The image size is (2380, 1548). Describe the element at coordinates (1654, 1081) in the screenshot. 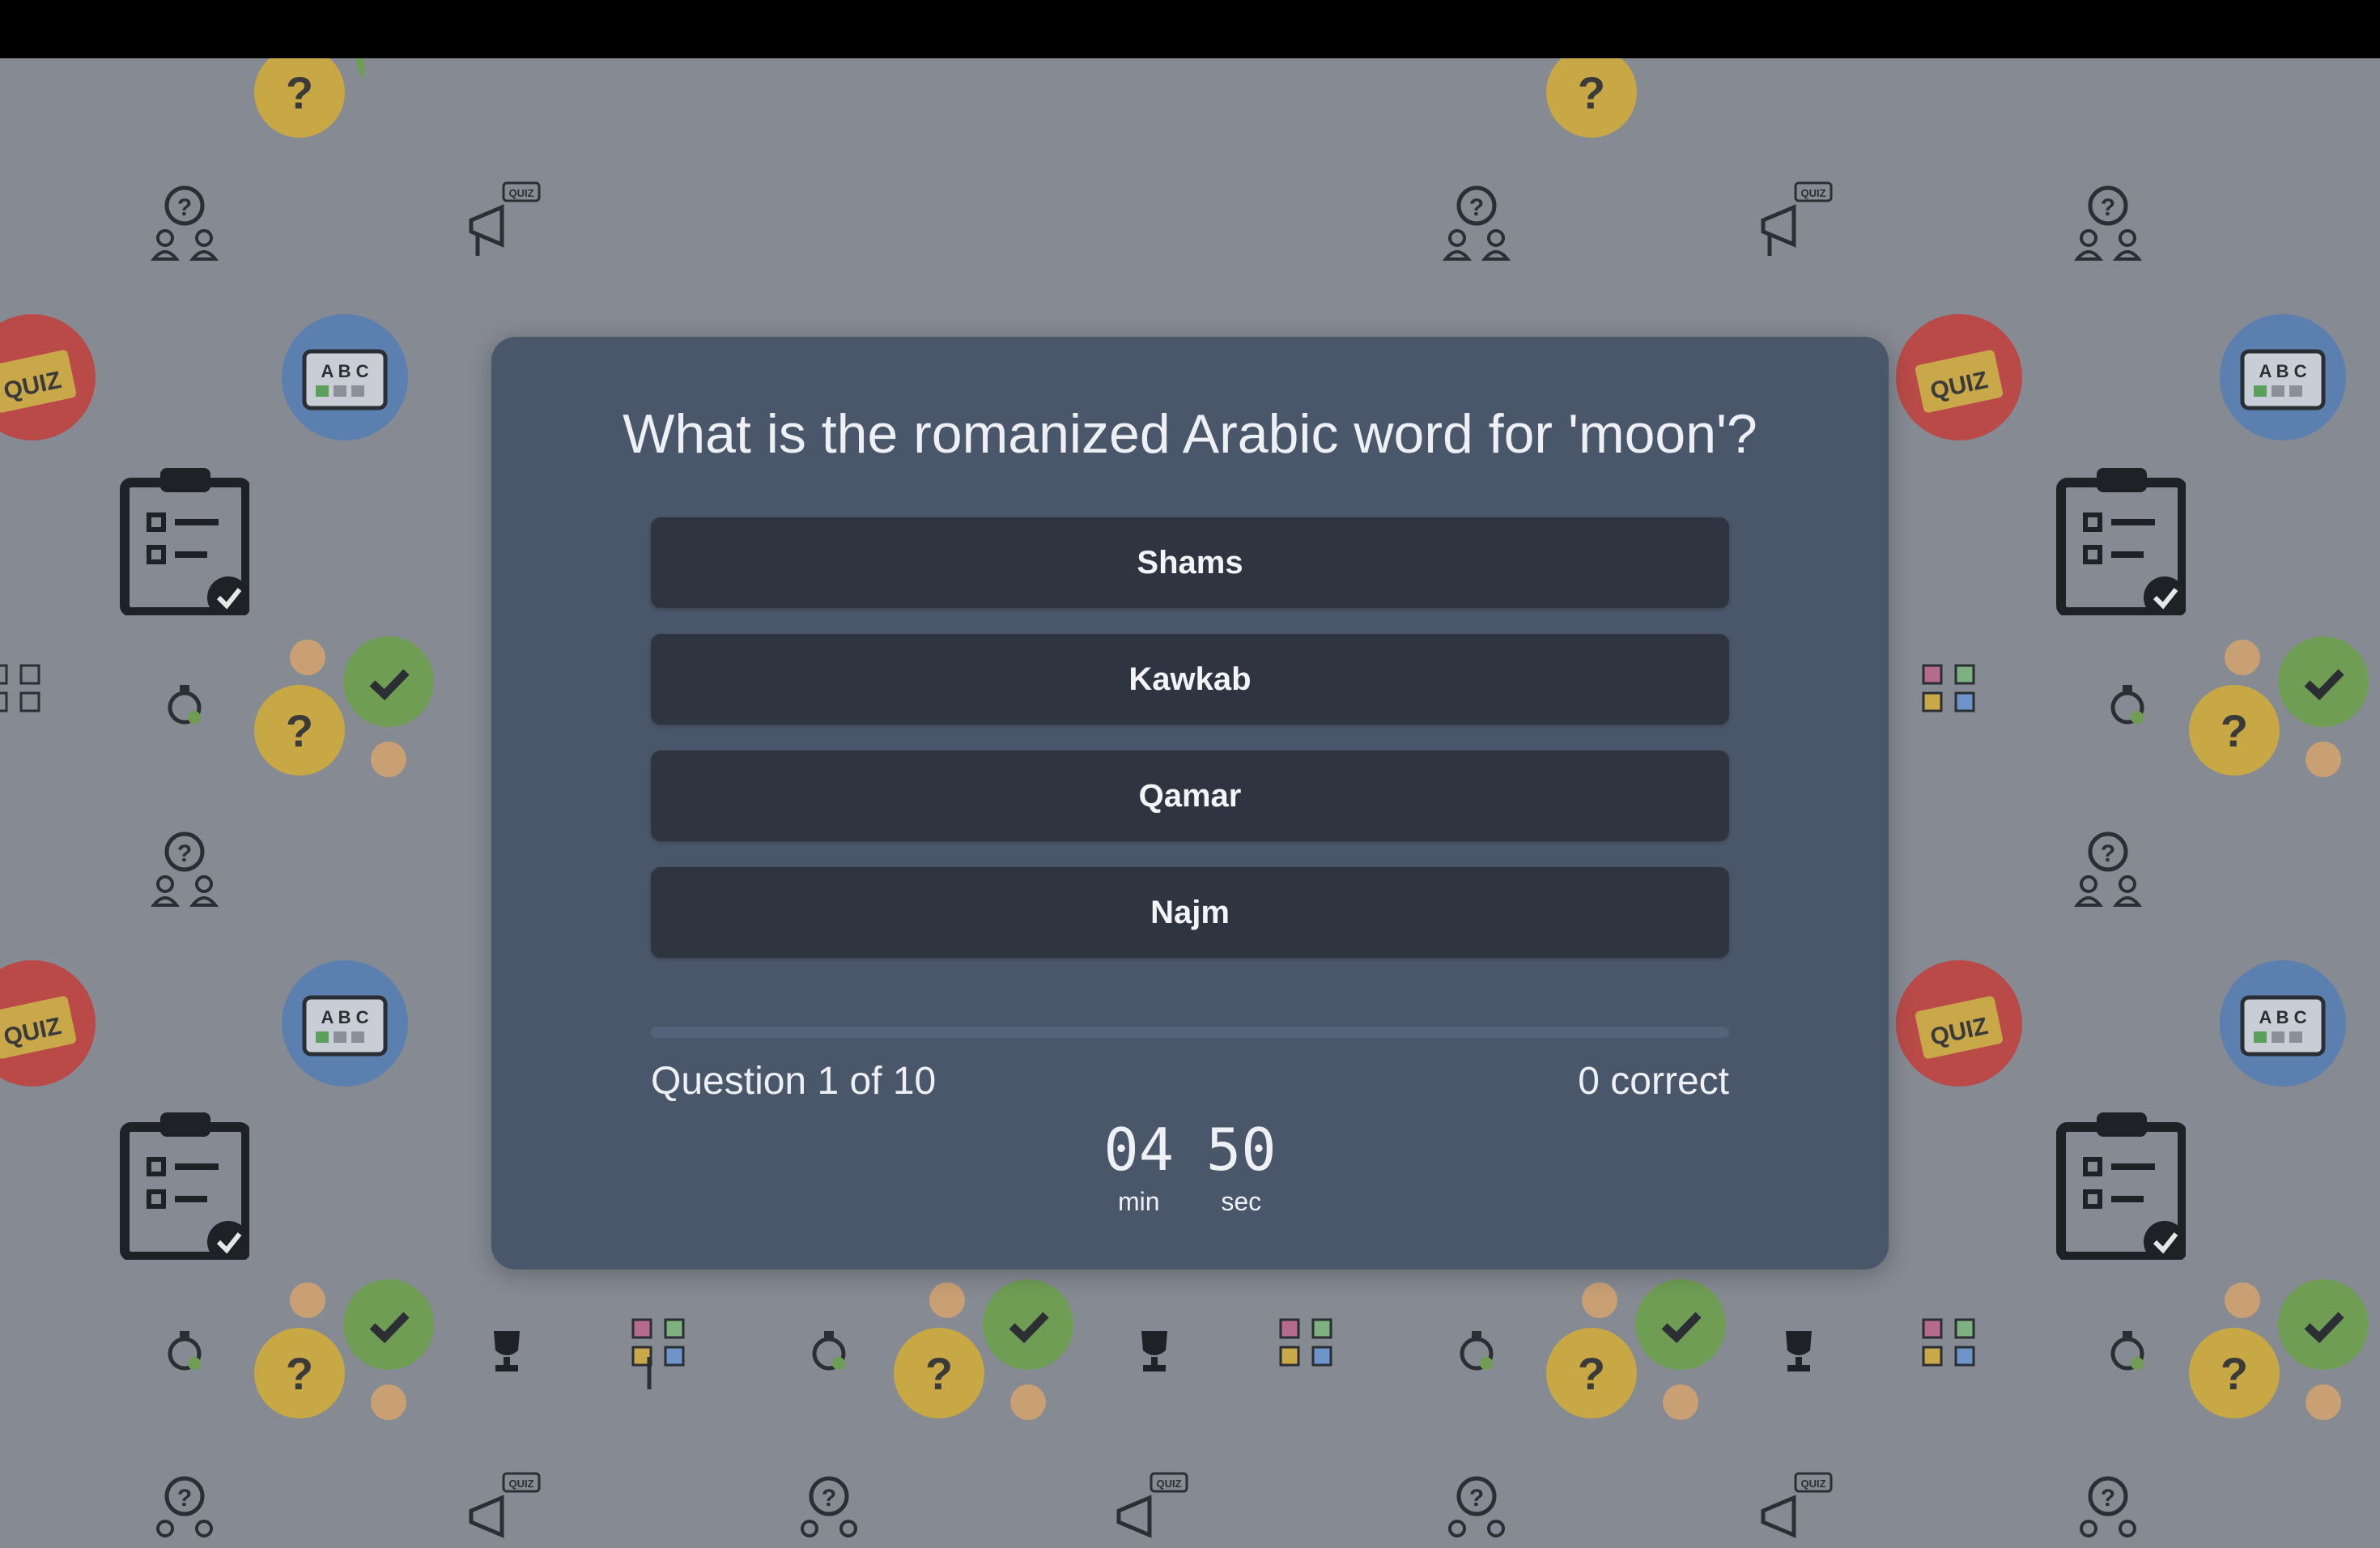

I see `correct-counter: 0 correct` at that location.